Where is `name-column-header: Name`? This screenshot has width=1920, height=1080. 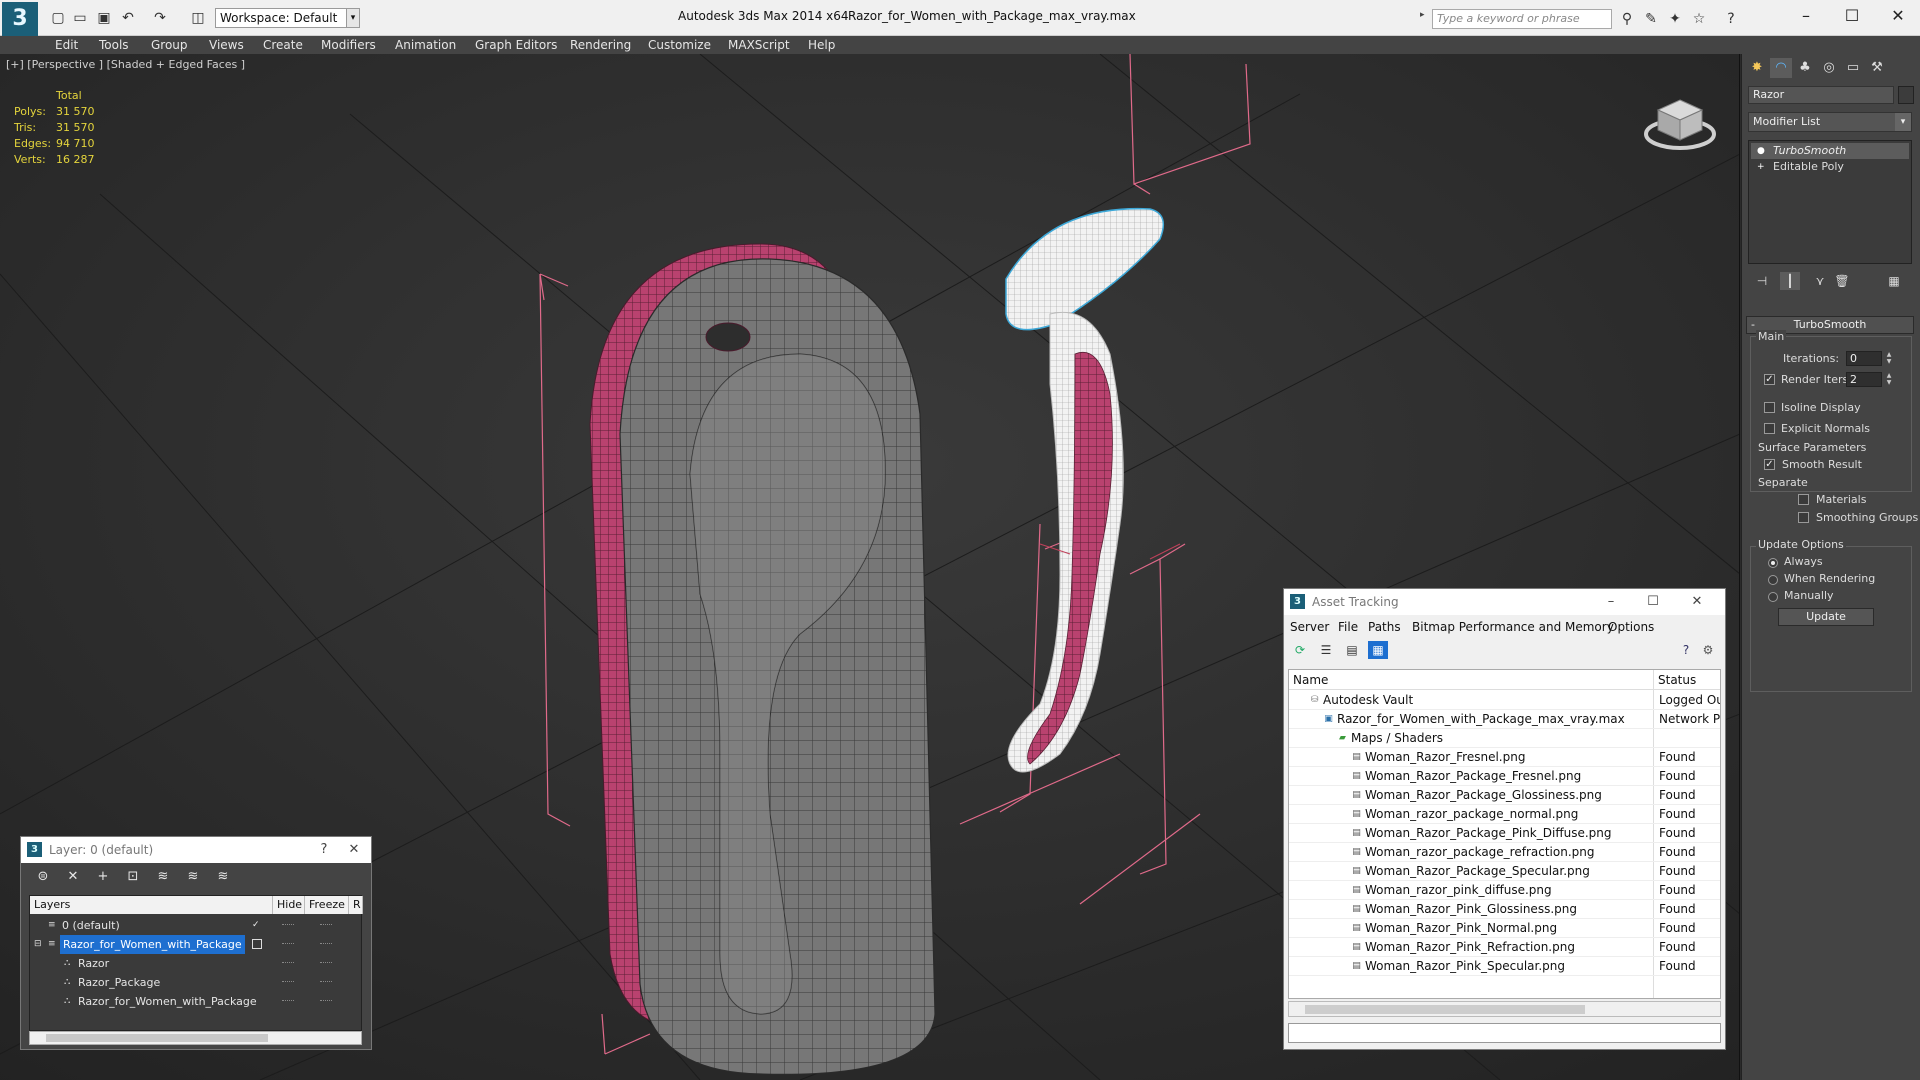
name-column-header: Name is located at coordinates (1471, 680).